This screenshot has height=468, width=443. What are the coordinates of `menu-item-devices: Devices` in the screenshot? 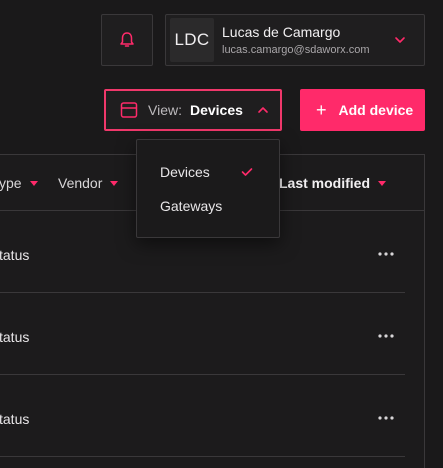 It's located at (185, 172).